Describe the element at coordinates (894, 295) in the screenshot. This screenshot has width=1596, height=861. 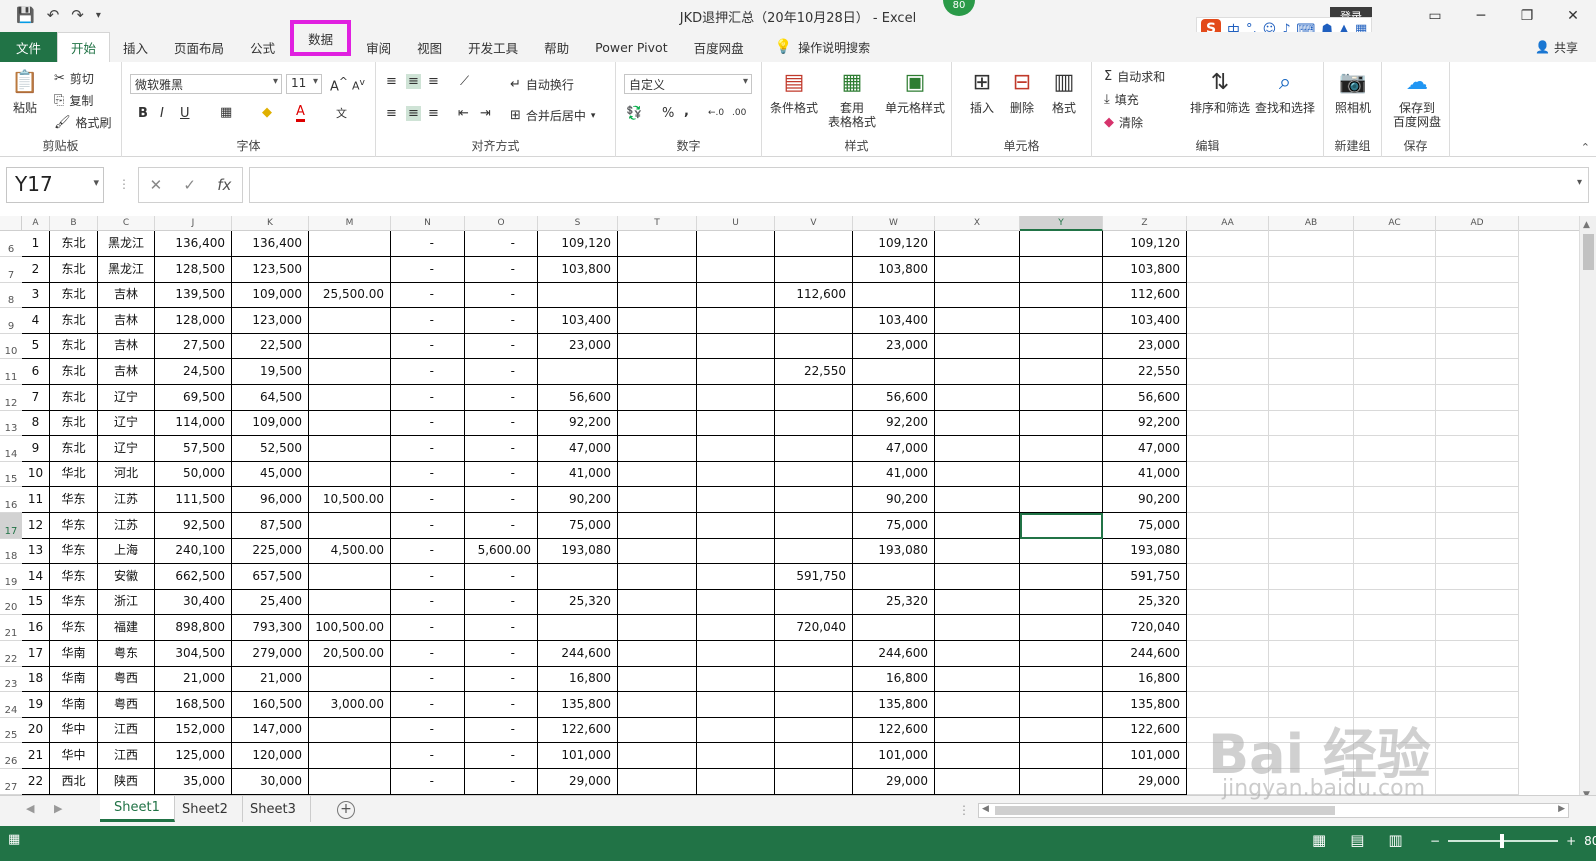
I see `cell-w8` at that location.